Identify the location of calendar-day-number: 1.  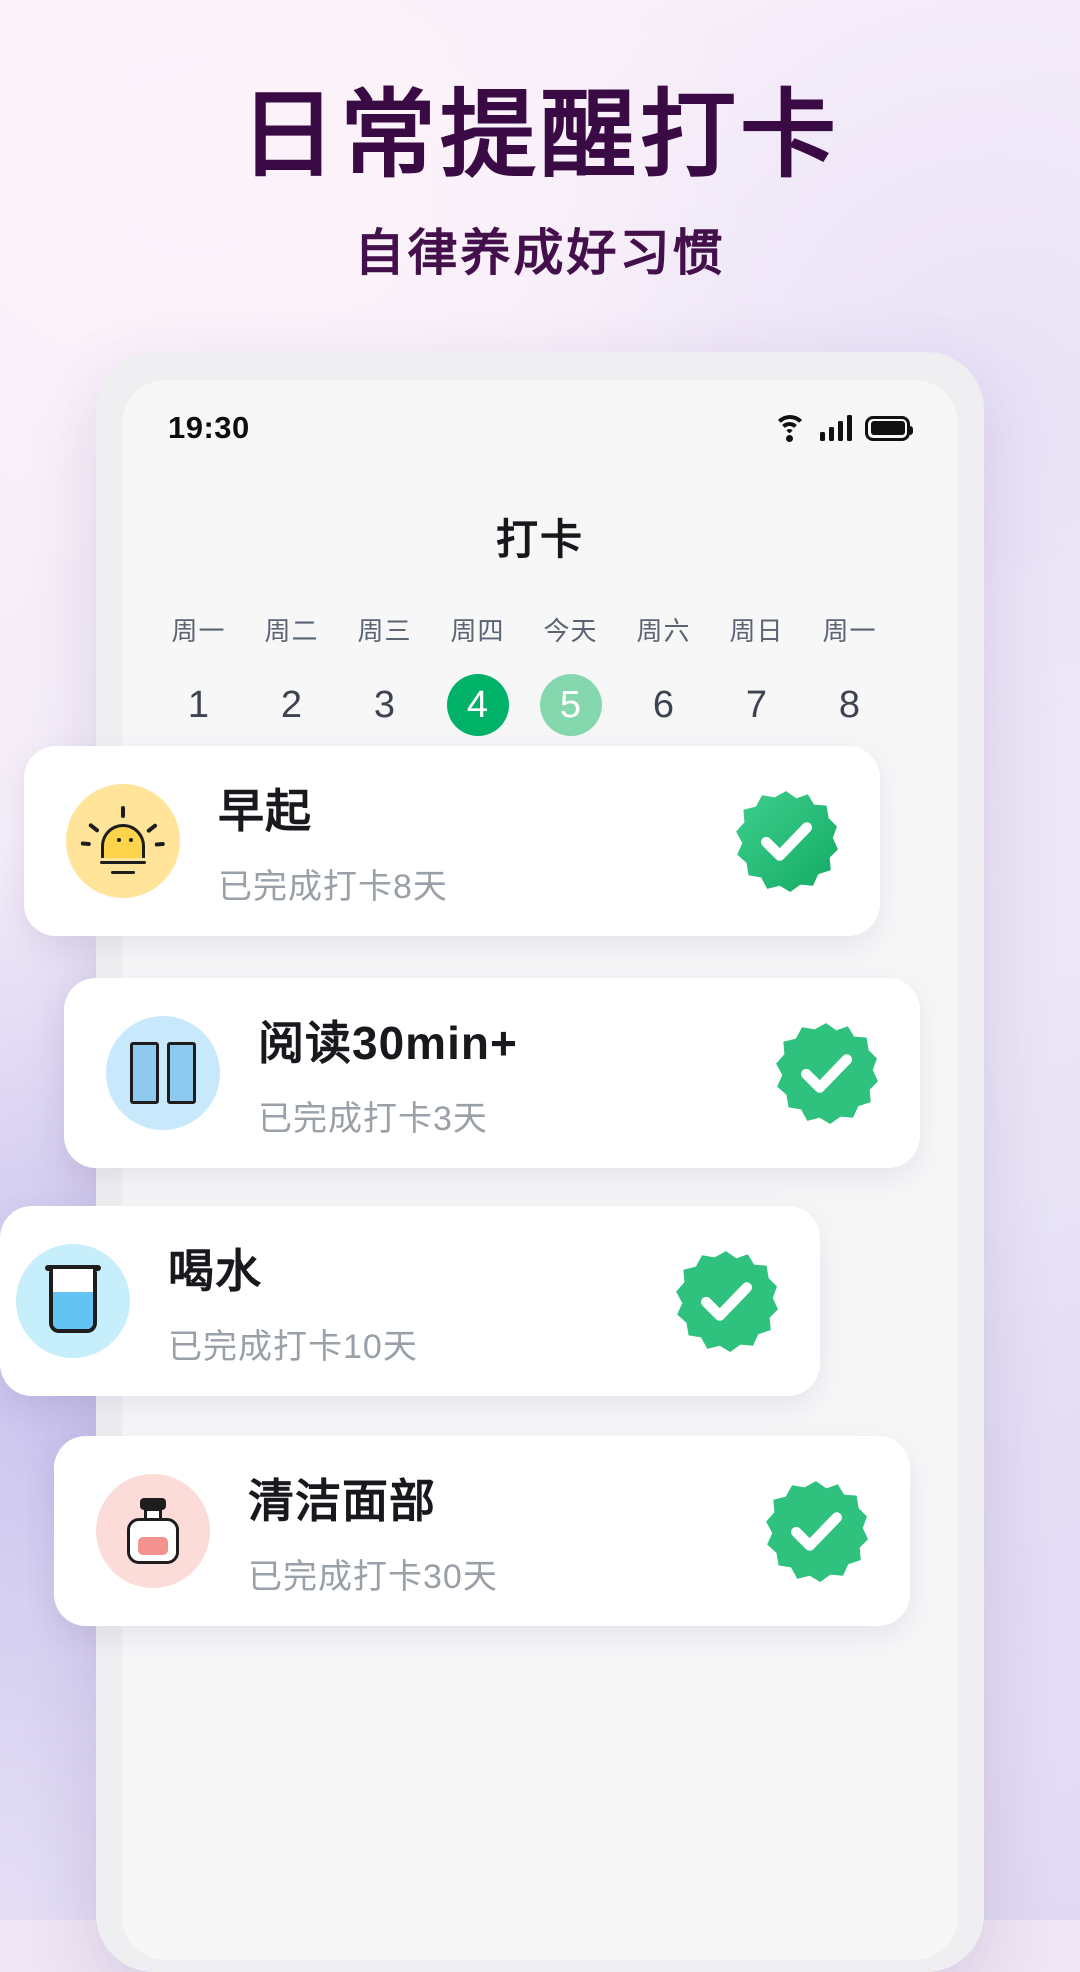
(199, 705).